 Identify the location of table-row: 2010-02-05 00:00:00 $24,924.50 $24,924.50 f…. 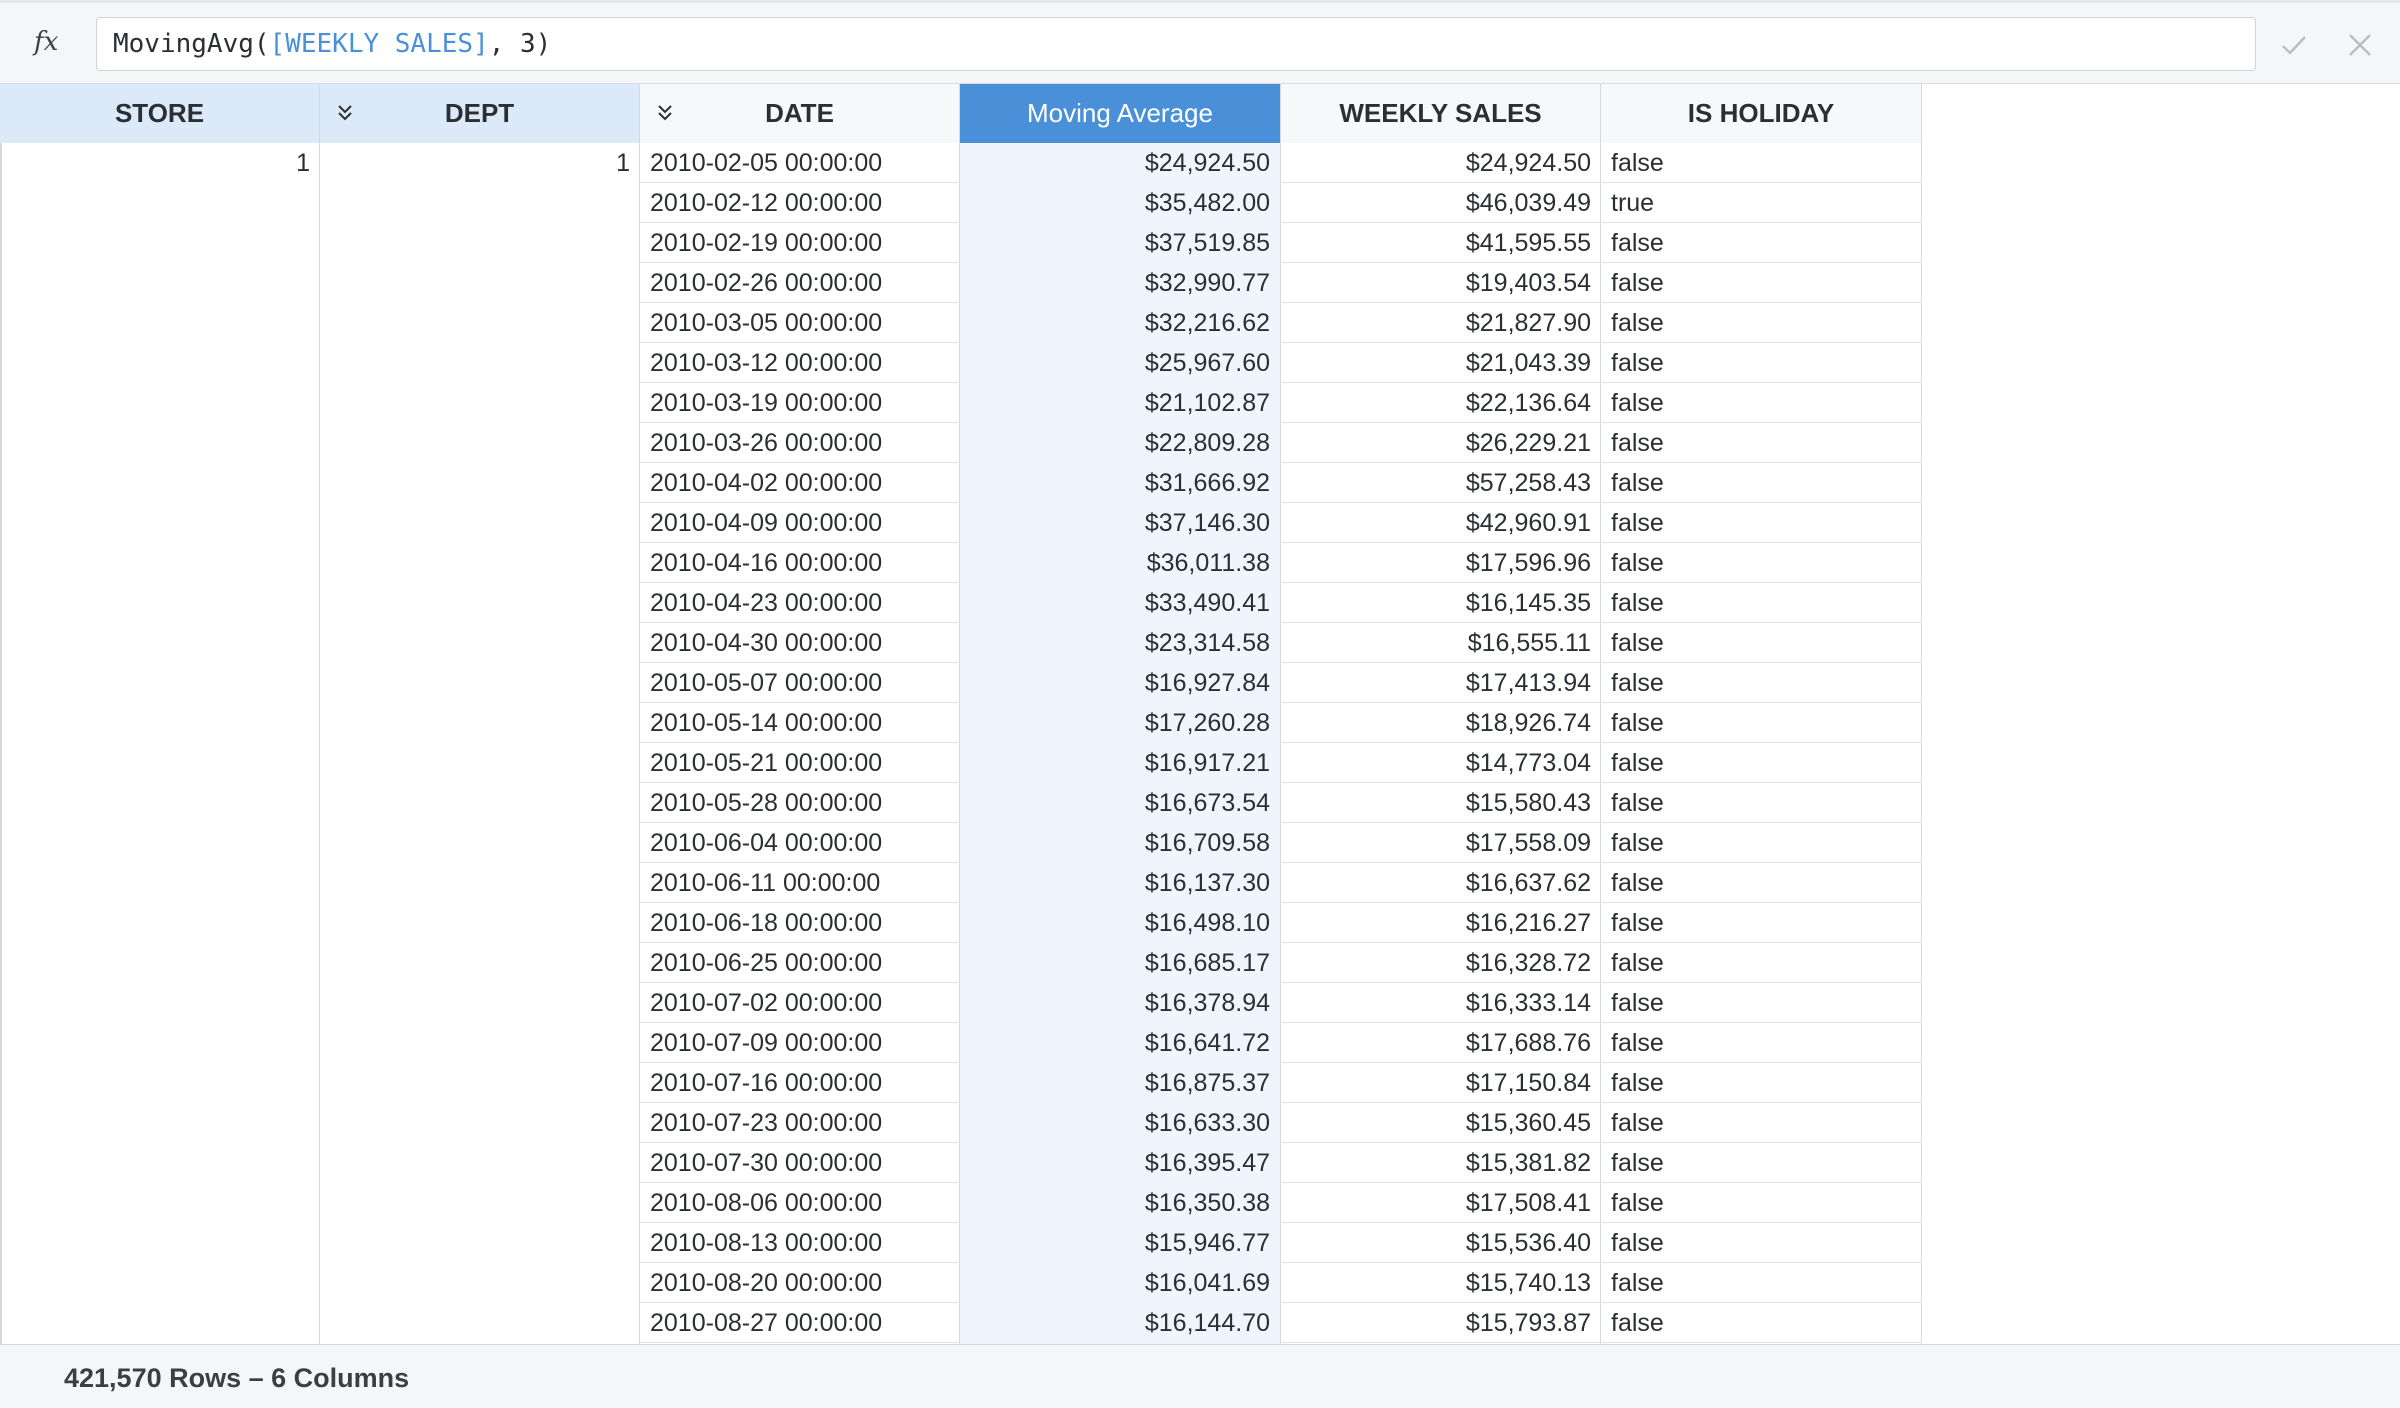
(1281, 163).